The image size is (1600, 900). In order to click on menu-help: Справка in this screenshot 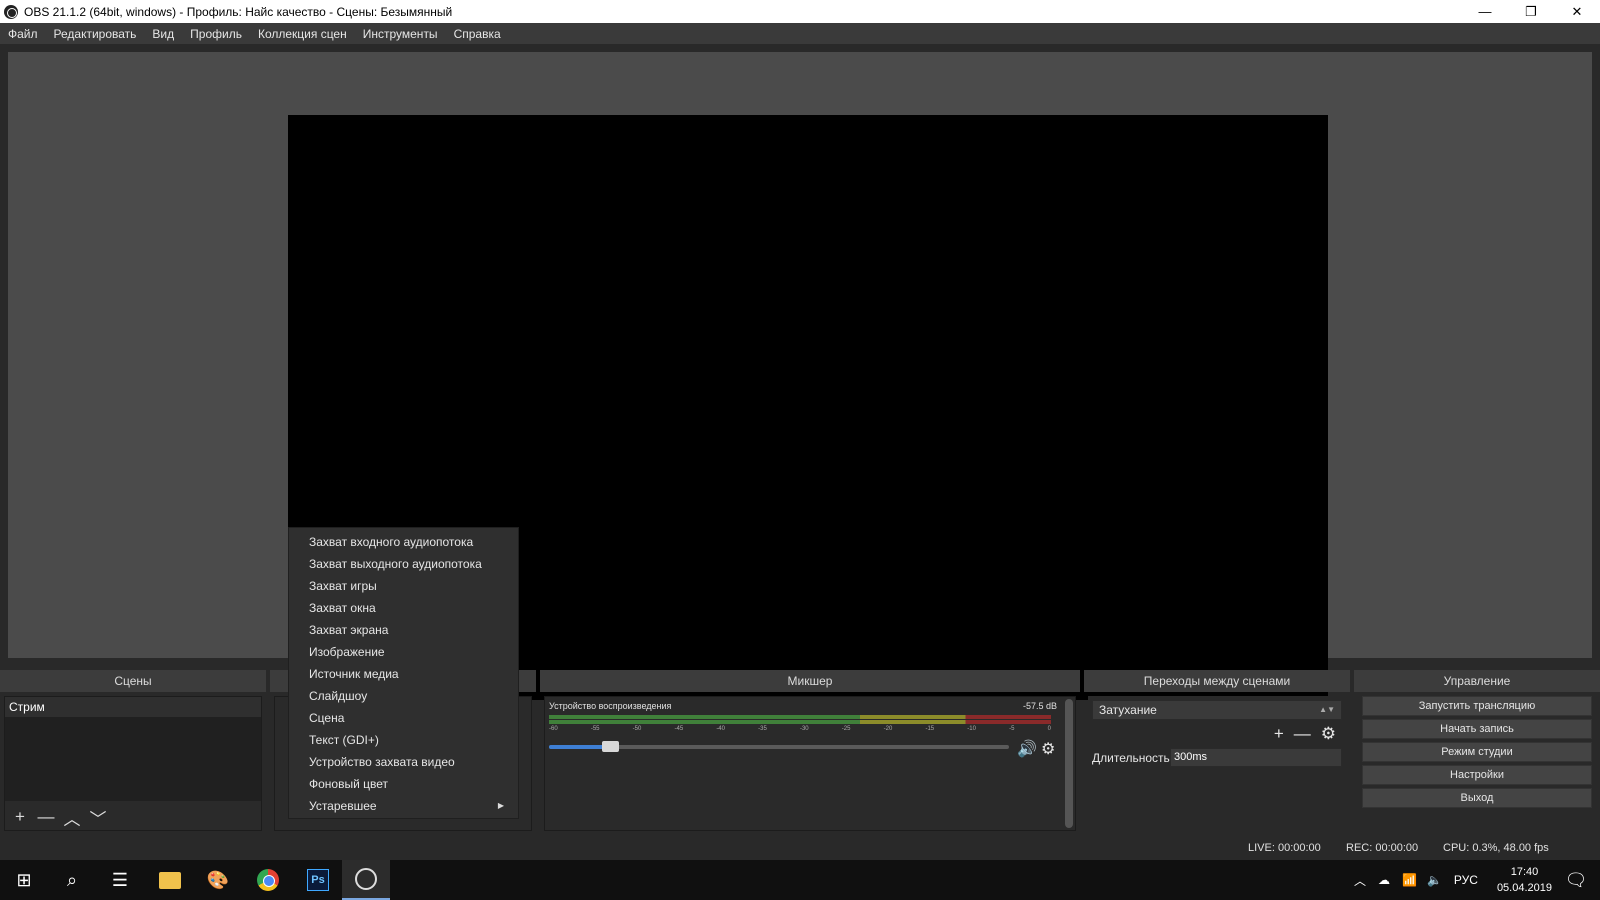, I will do `click(477, 34)`.